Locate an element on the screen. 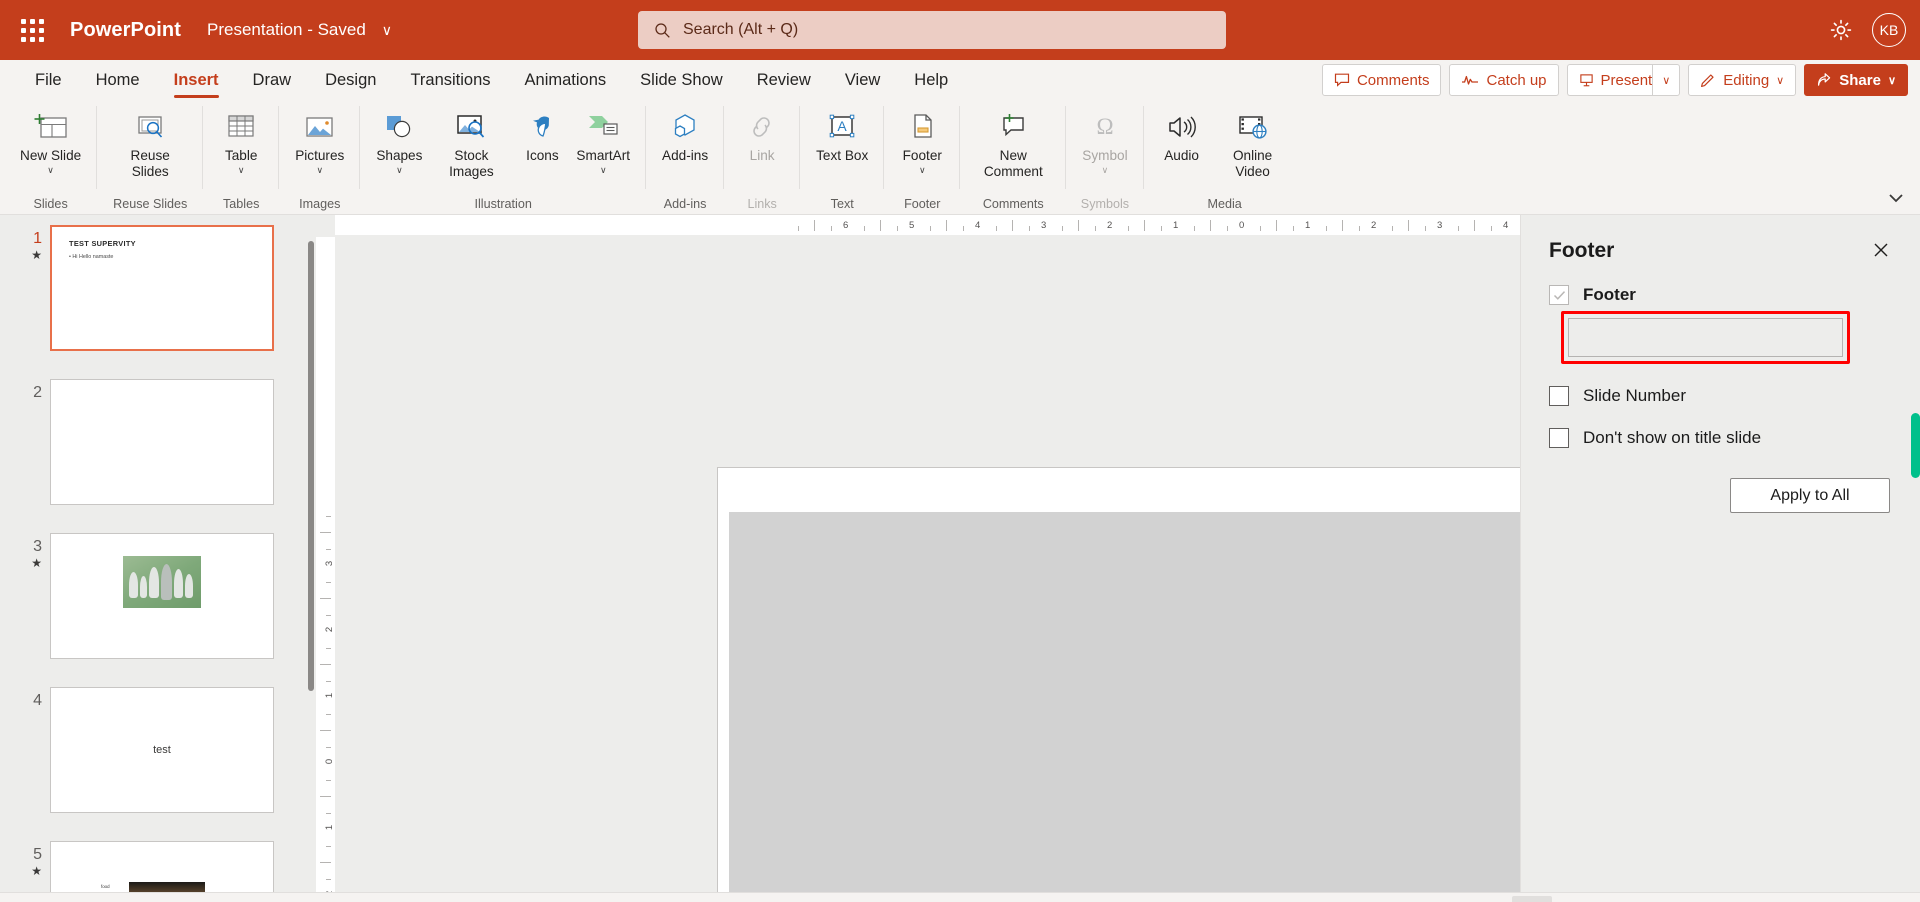 Image resolution: width=1920 pixels, height=902 pixels. app-launcher-button is located at coordinates (32, 30).